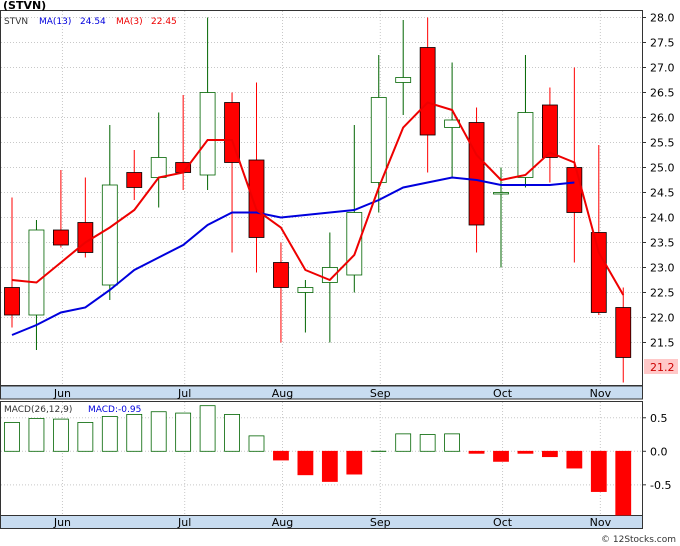 The height and width of the screenshot is (546, 680). Describe the element at coordinates (503, 393) in the screenshot. I see `x-tick-label: Oct` at that location.